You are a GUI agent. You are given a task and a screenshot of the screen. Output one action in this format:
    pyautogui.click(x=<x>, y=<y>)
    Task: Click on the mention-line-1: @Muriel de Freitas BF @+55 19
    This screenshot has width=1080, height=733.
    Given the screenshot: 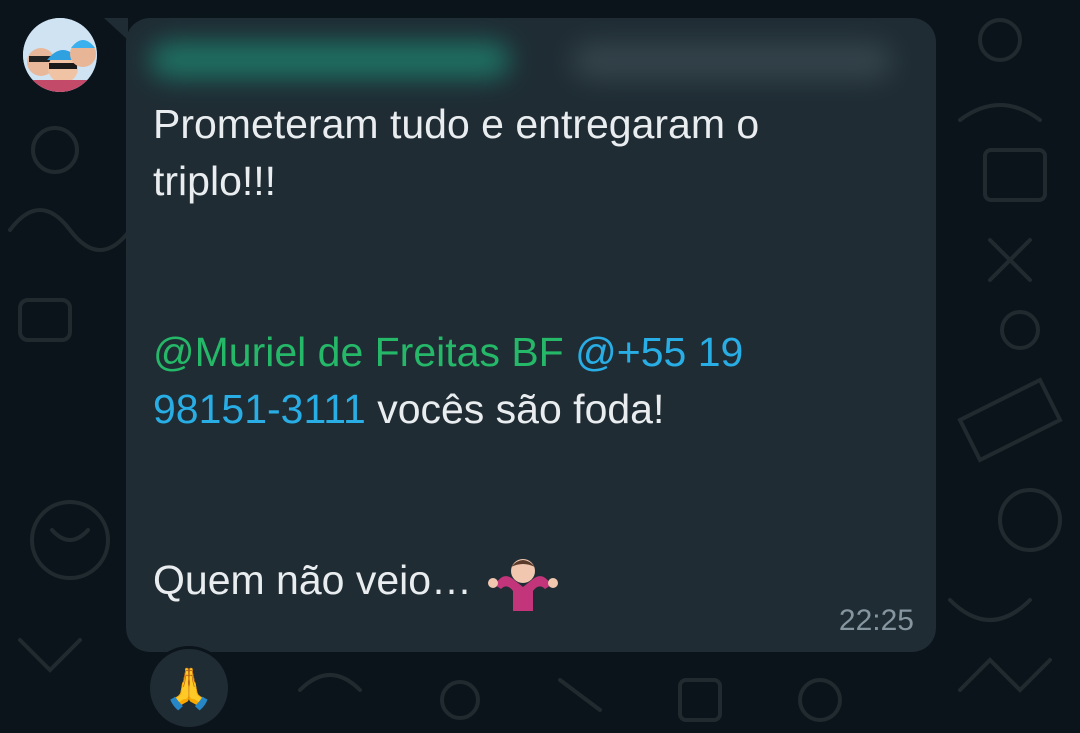 What is the action you would take?
    pyautogui.click(x=523, y=352)
    